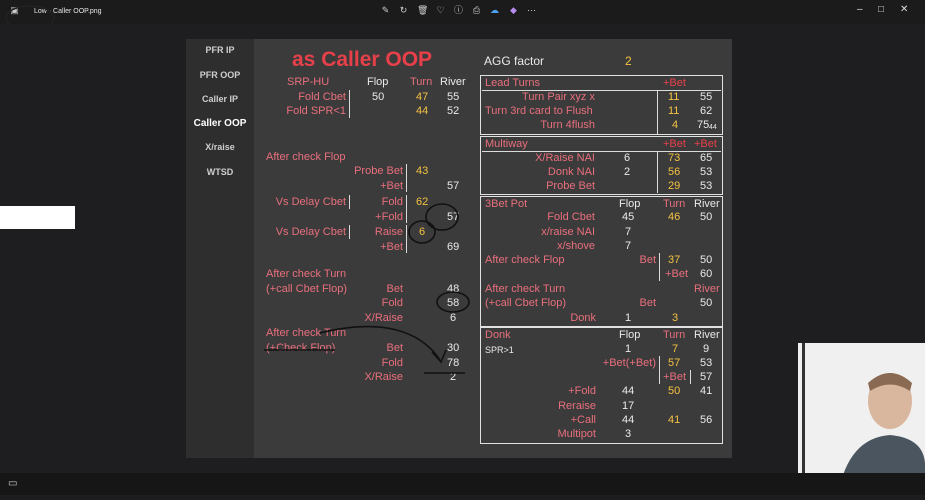 Image resolution: width=925 pixels, height=500 pixels. What do you see at coordinates (630, 204) in the screenshot?
I see `bet3-col-flop: Flop` at bounding box center [630, 204].